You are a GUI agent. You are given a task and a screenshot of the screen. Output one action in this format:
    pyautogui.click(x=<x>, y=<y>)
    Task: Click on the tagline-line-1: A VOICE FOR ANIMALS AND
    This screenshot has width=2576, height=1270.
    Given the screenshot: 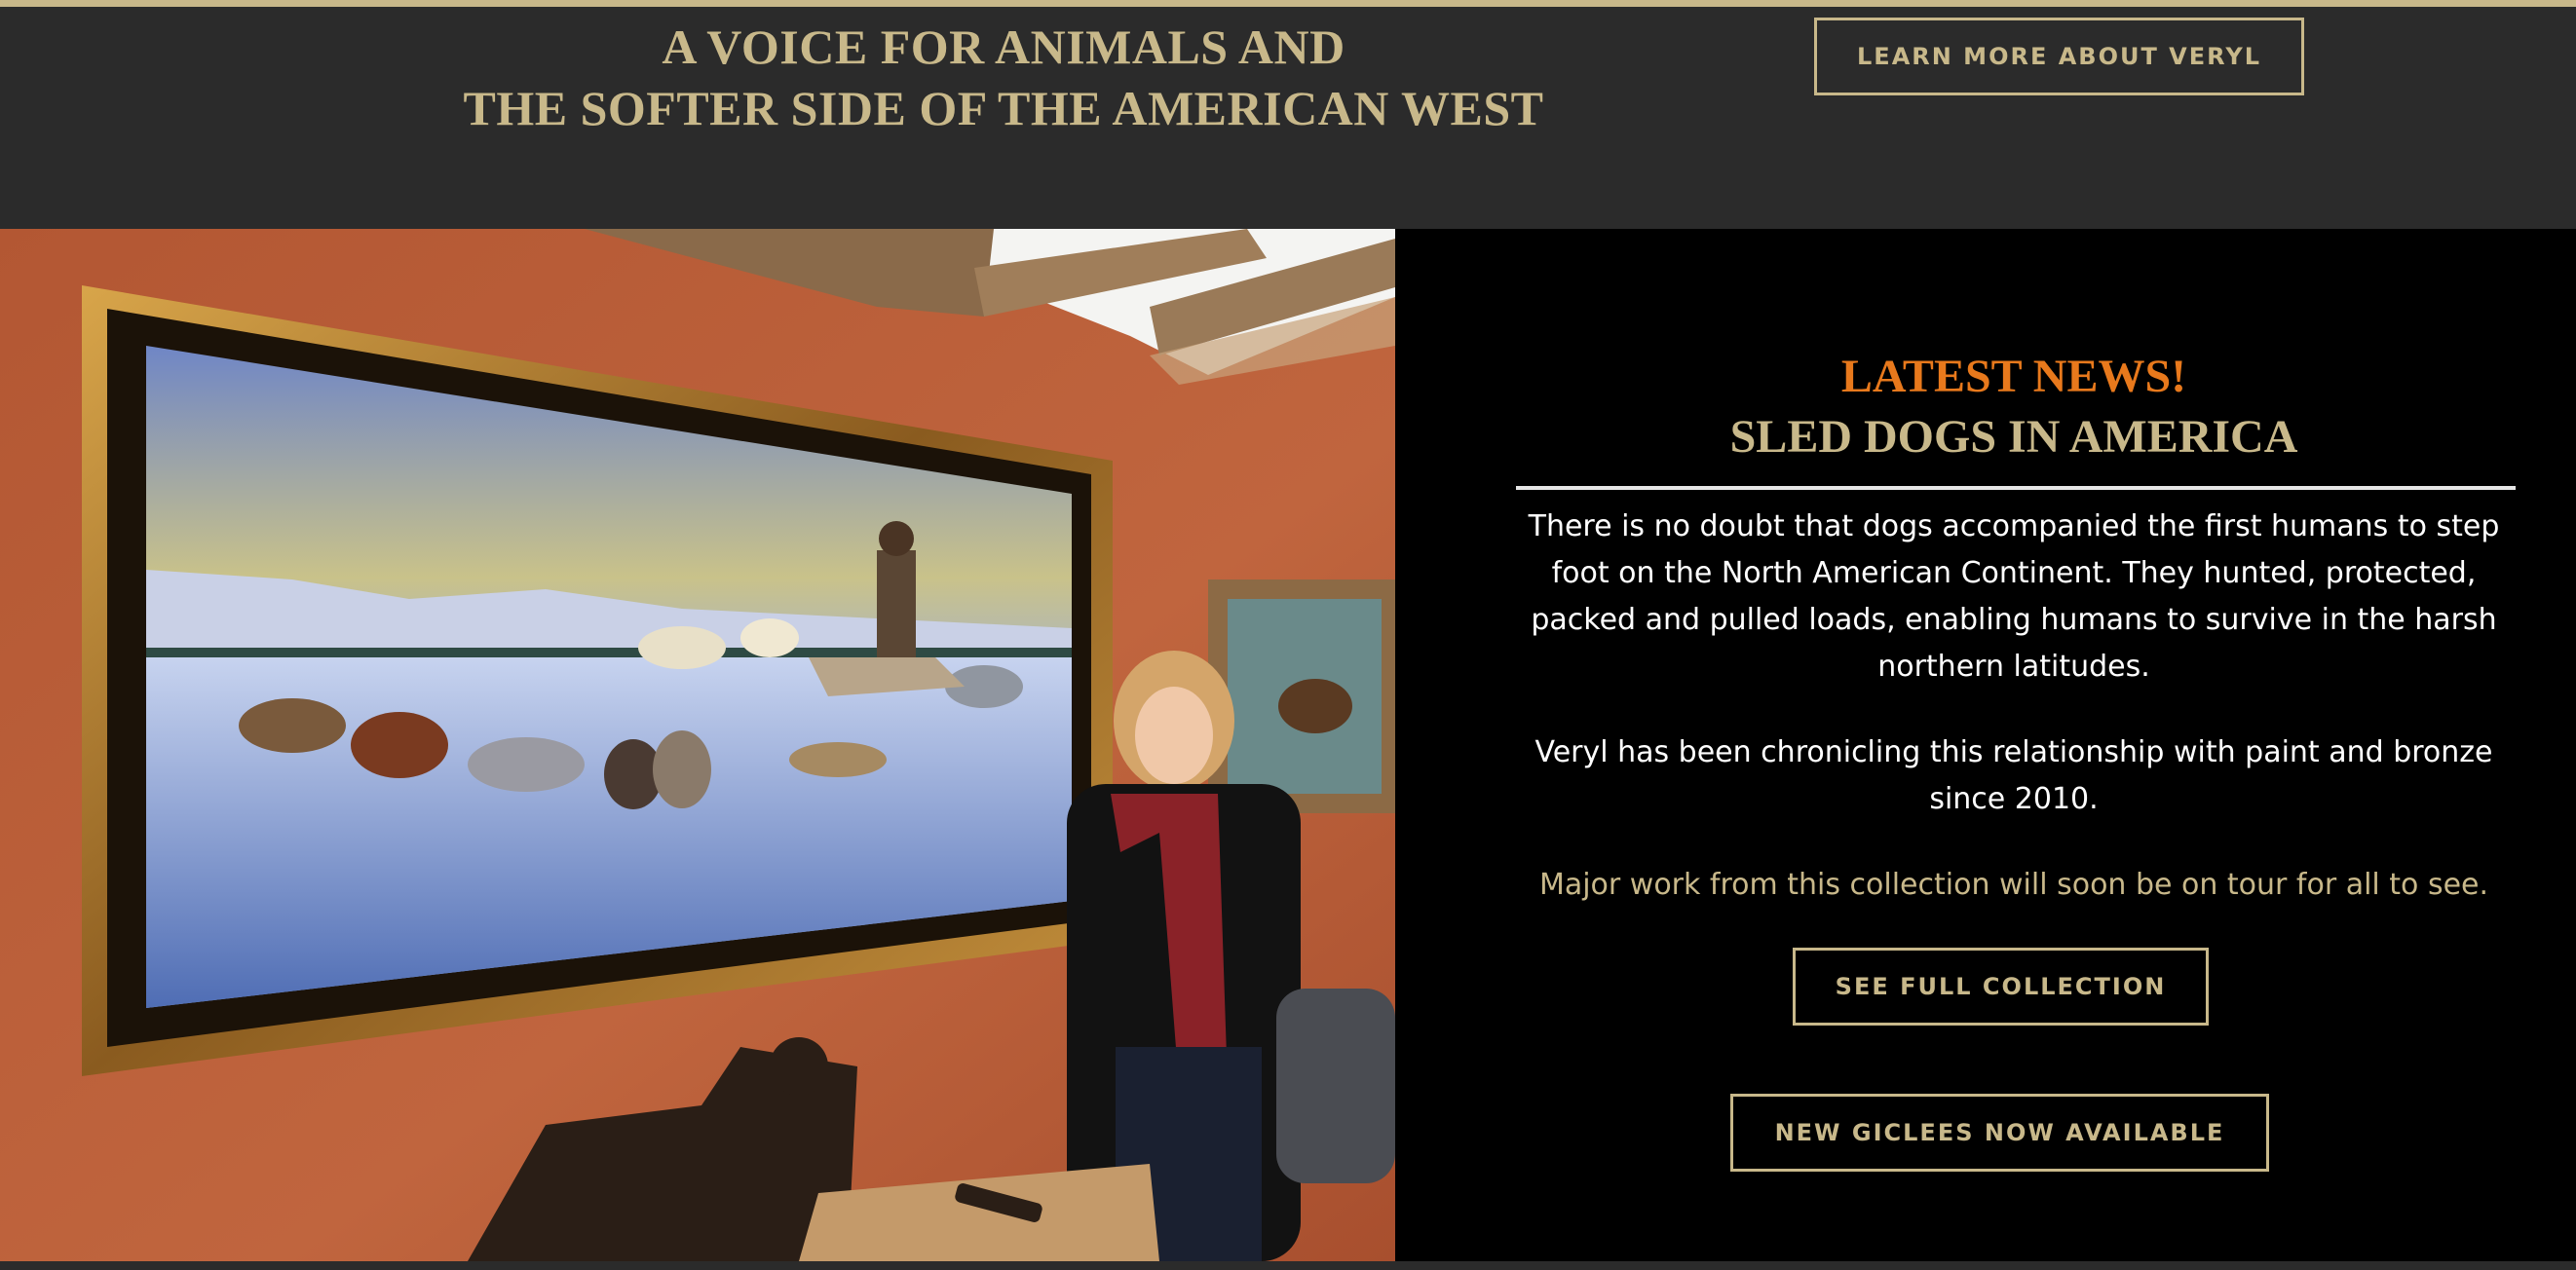 What is the action you would take?
    pyautogui.click(x=1003, y=47)
    